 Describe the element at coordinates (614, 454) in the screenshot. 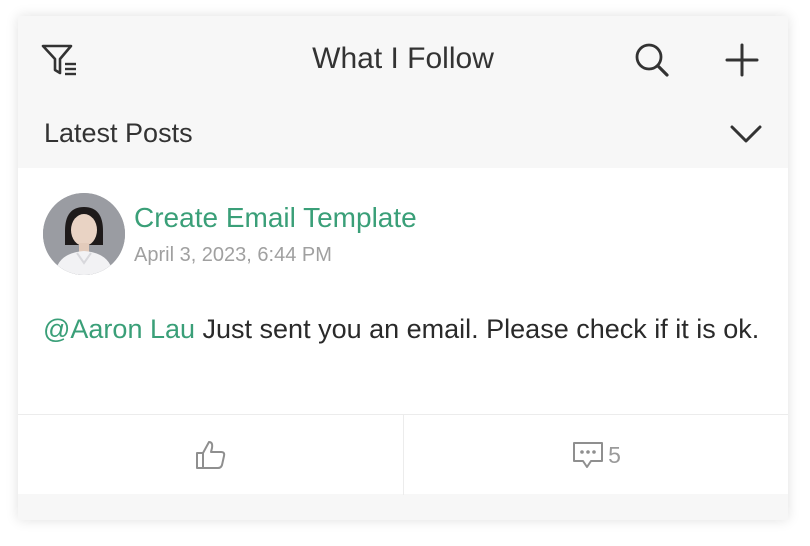

I see `comment-count: 5` at that location.